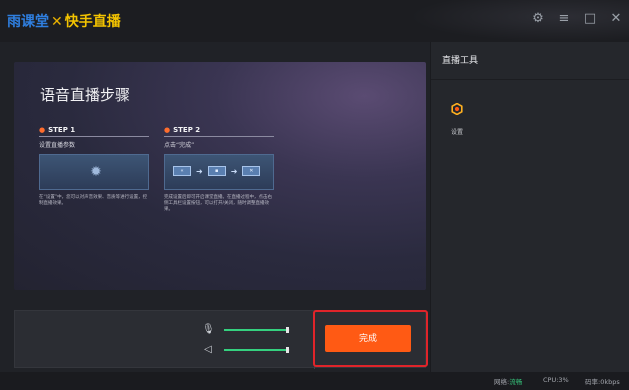  I want to click on flow-diagram: « ➜ ▪ ➜ ✕, so click(217, 171).